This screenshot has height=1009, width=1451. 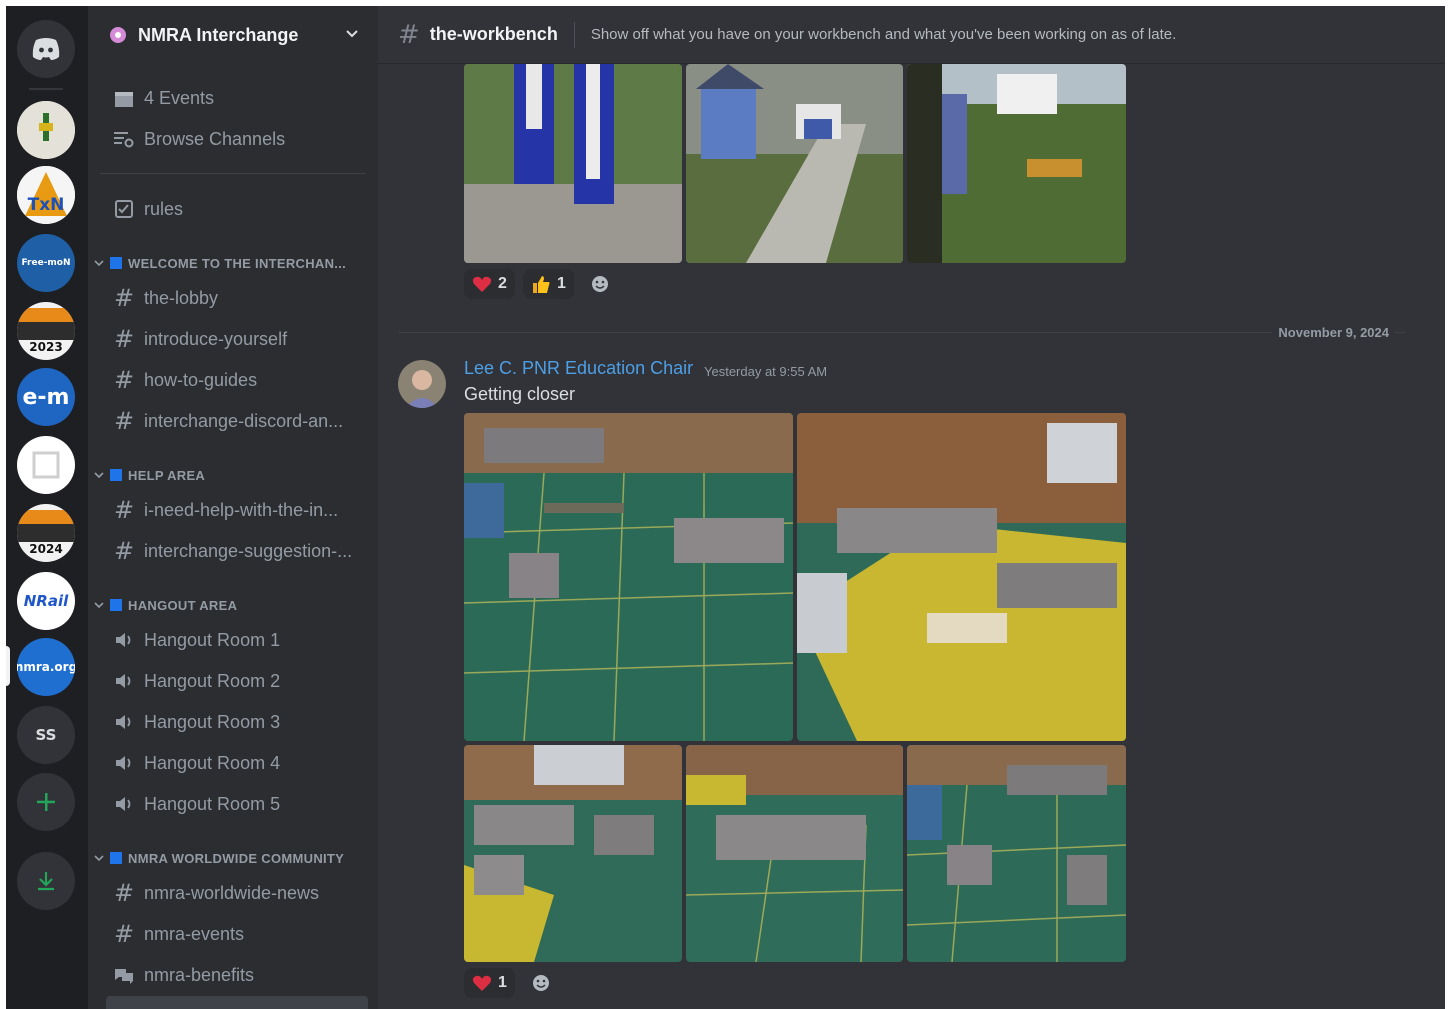 What do you see at coordinates (199, 974) in the screenshot?
I see `channel-label: nmra-benefits` at bounding box center [199, 974].